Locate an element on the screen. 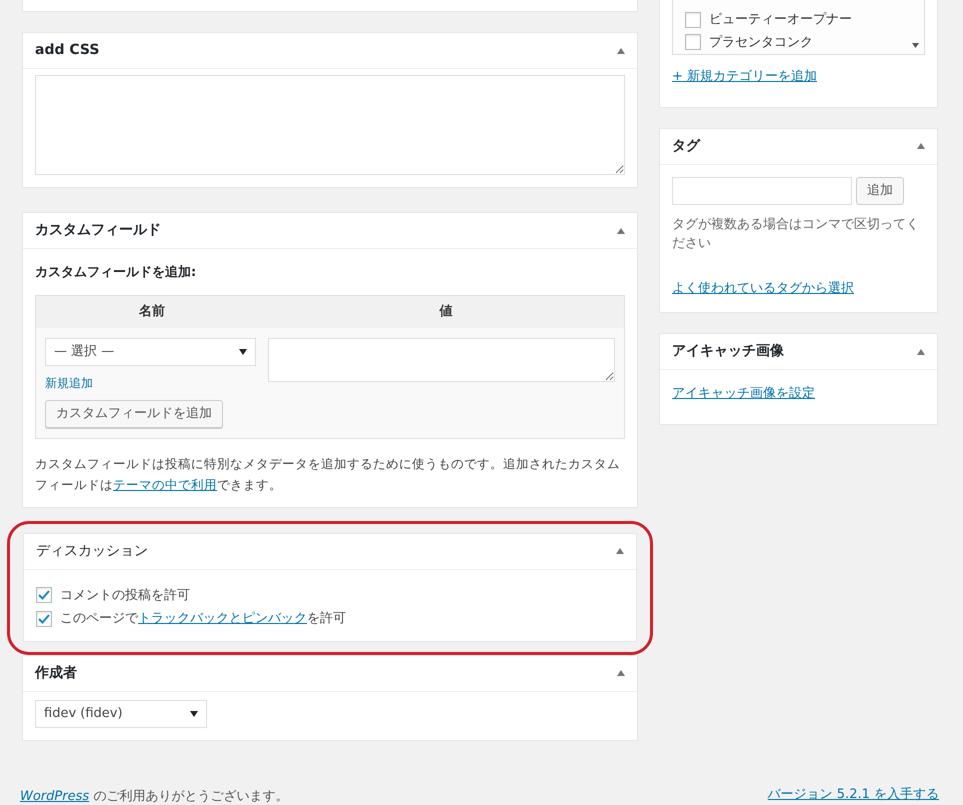 This screenshot has width=963, height=805. option-label: このページで トラックバックとピンバック を許可 is located at coordinates (203, 619).